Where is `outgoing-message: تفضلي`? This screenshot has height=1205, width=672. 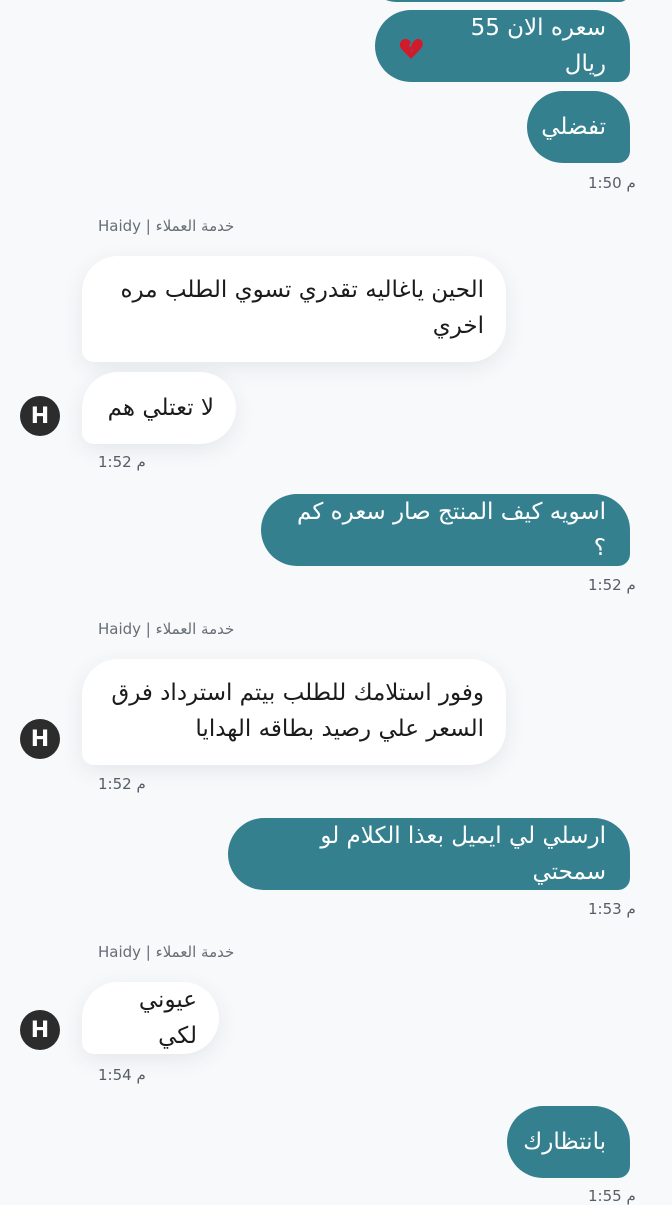 outgoing-message: تفضلي is located at coordinates (578, 127).